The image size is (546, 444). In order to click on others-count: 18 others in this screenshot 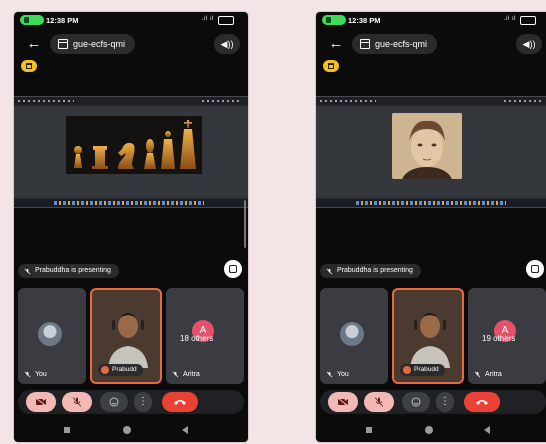, I will do `click(197, 338)`.